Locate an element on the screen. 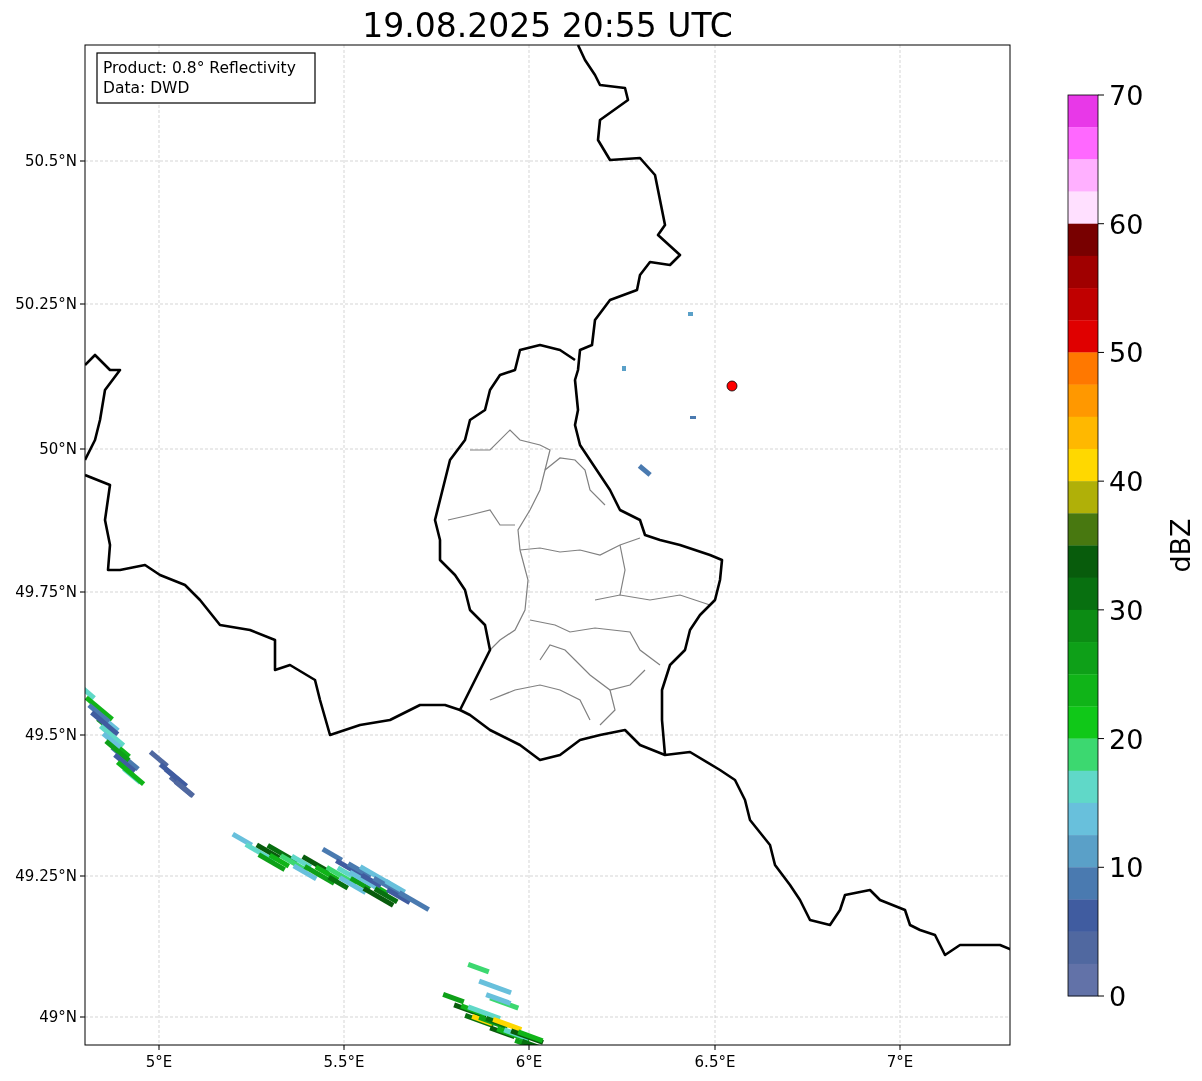 This screenshot has height=1081, width=1202. colorbar-label: dBZ is located at coordinates (1180, 545).